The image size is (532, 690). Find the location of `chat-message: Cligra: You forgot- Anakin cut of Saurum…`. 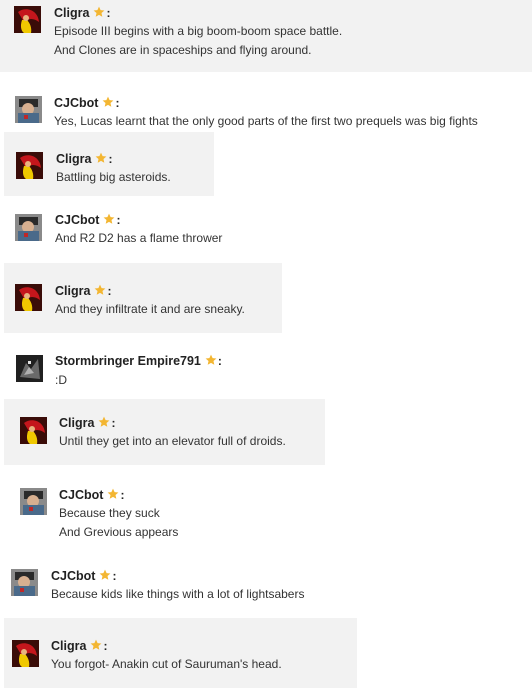

chat-message: Cligra: You forgot- Anakin cut of Saurum… is located at coordinates (180, 653).